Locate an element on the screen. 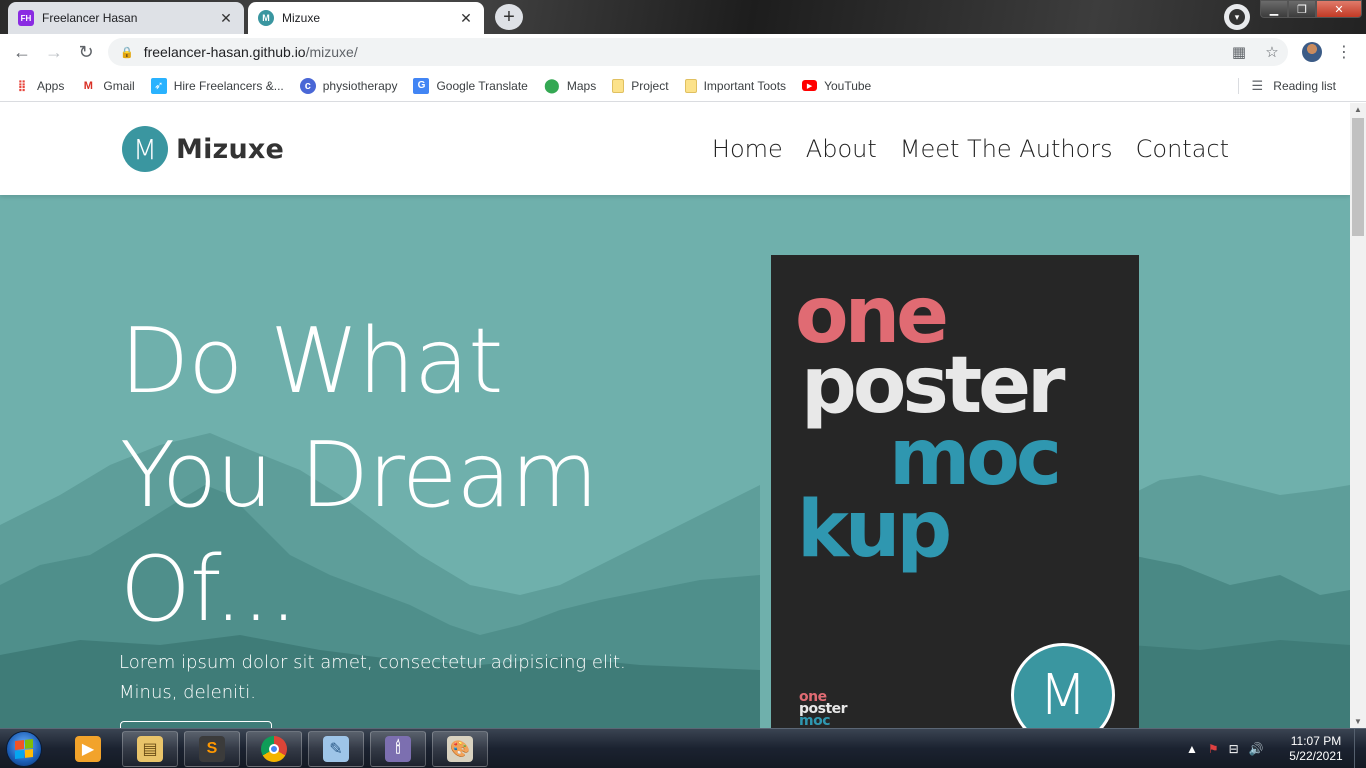  taskbar-paint: 🎨 is located at coordinates (460, 749).